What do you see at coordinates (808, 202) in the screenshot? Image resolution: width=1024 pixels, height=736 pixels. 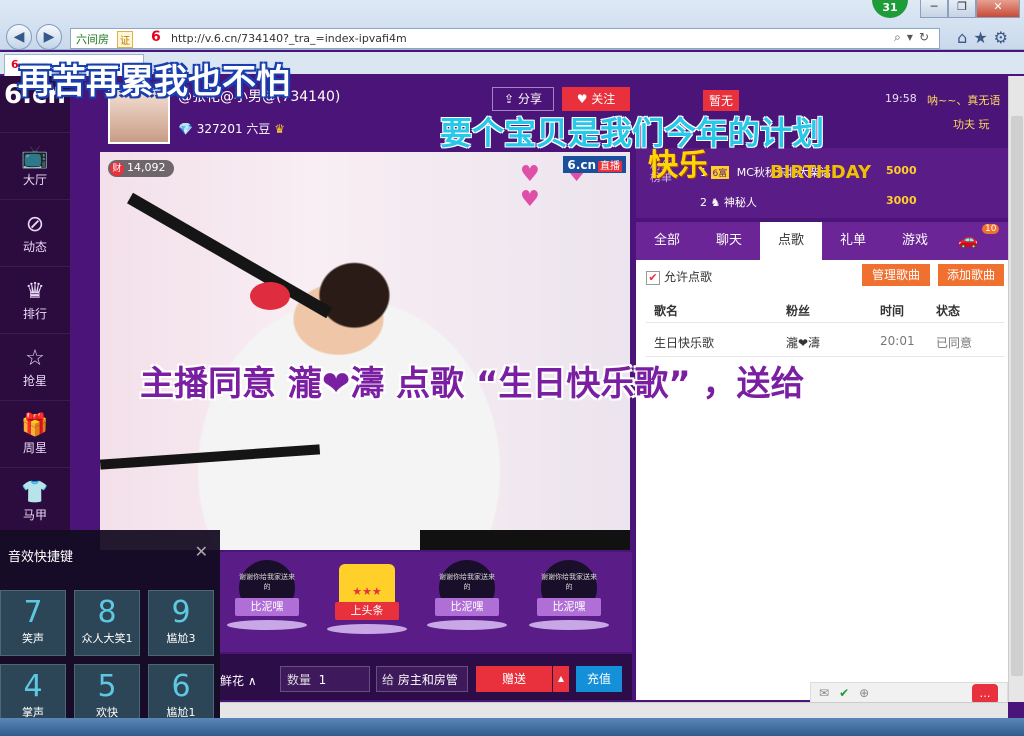 I see `rank-row: 2 ♞ 神秘人 3000` at bounding box center [808, 202].